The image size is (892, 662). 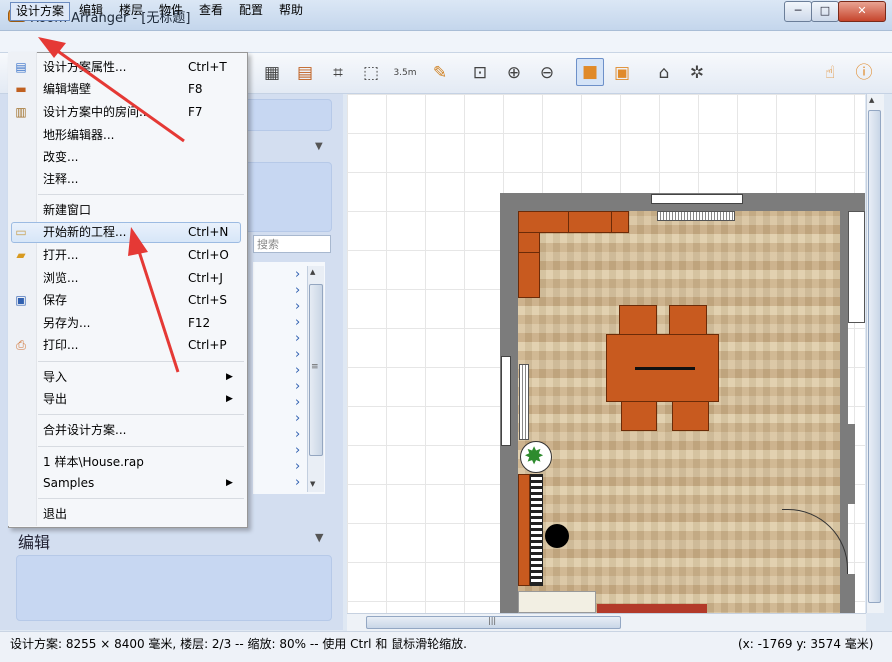 I want to click on menu-view: 查看, so click(x=211, y=10).